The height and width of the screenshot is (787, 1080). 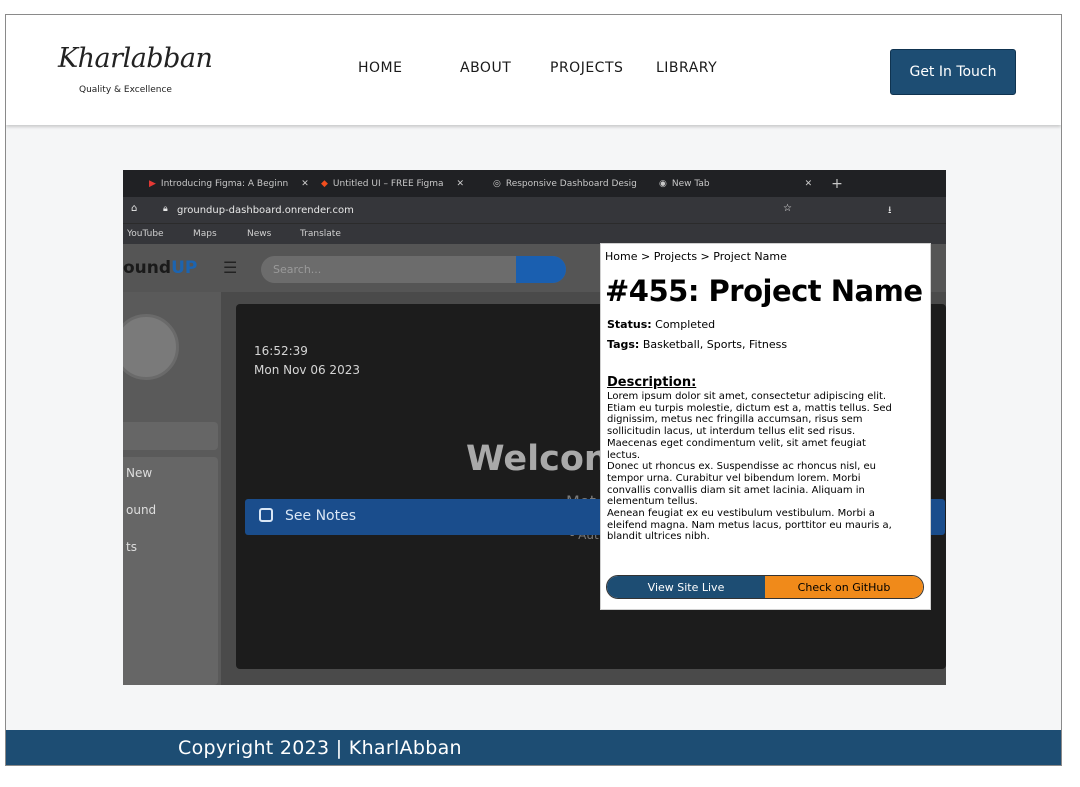 What do you see at coordinates (320, 516) in the screenshot?
I see `see-notes-label: See Notes` at bounding box center [320, 516].